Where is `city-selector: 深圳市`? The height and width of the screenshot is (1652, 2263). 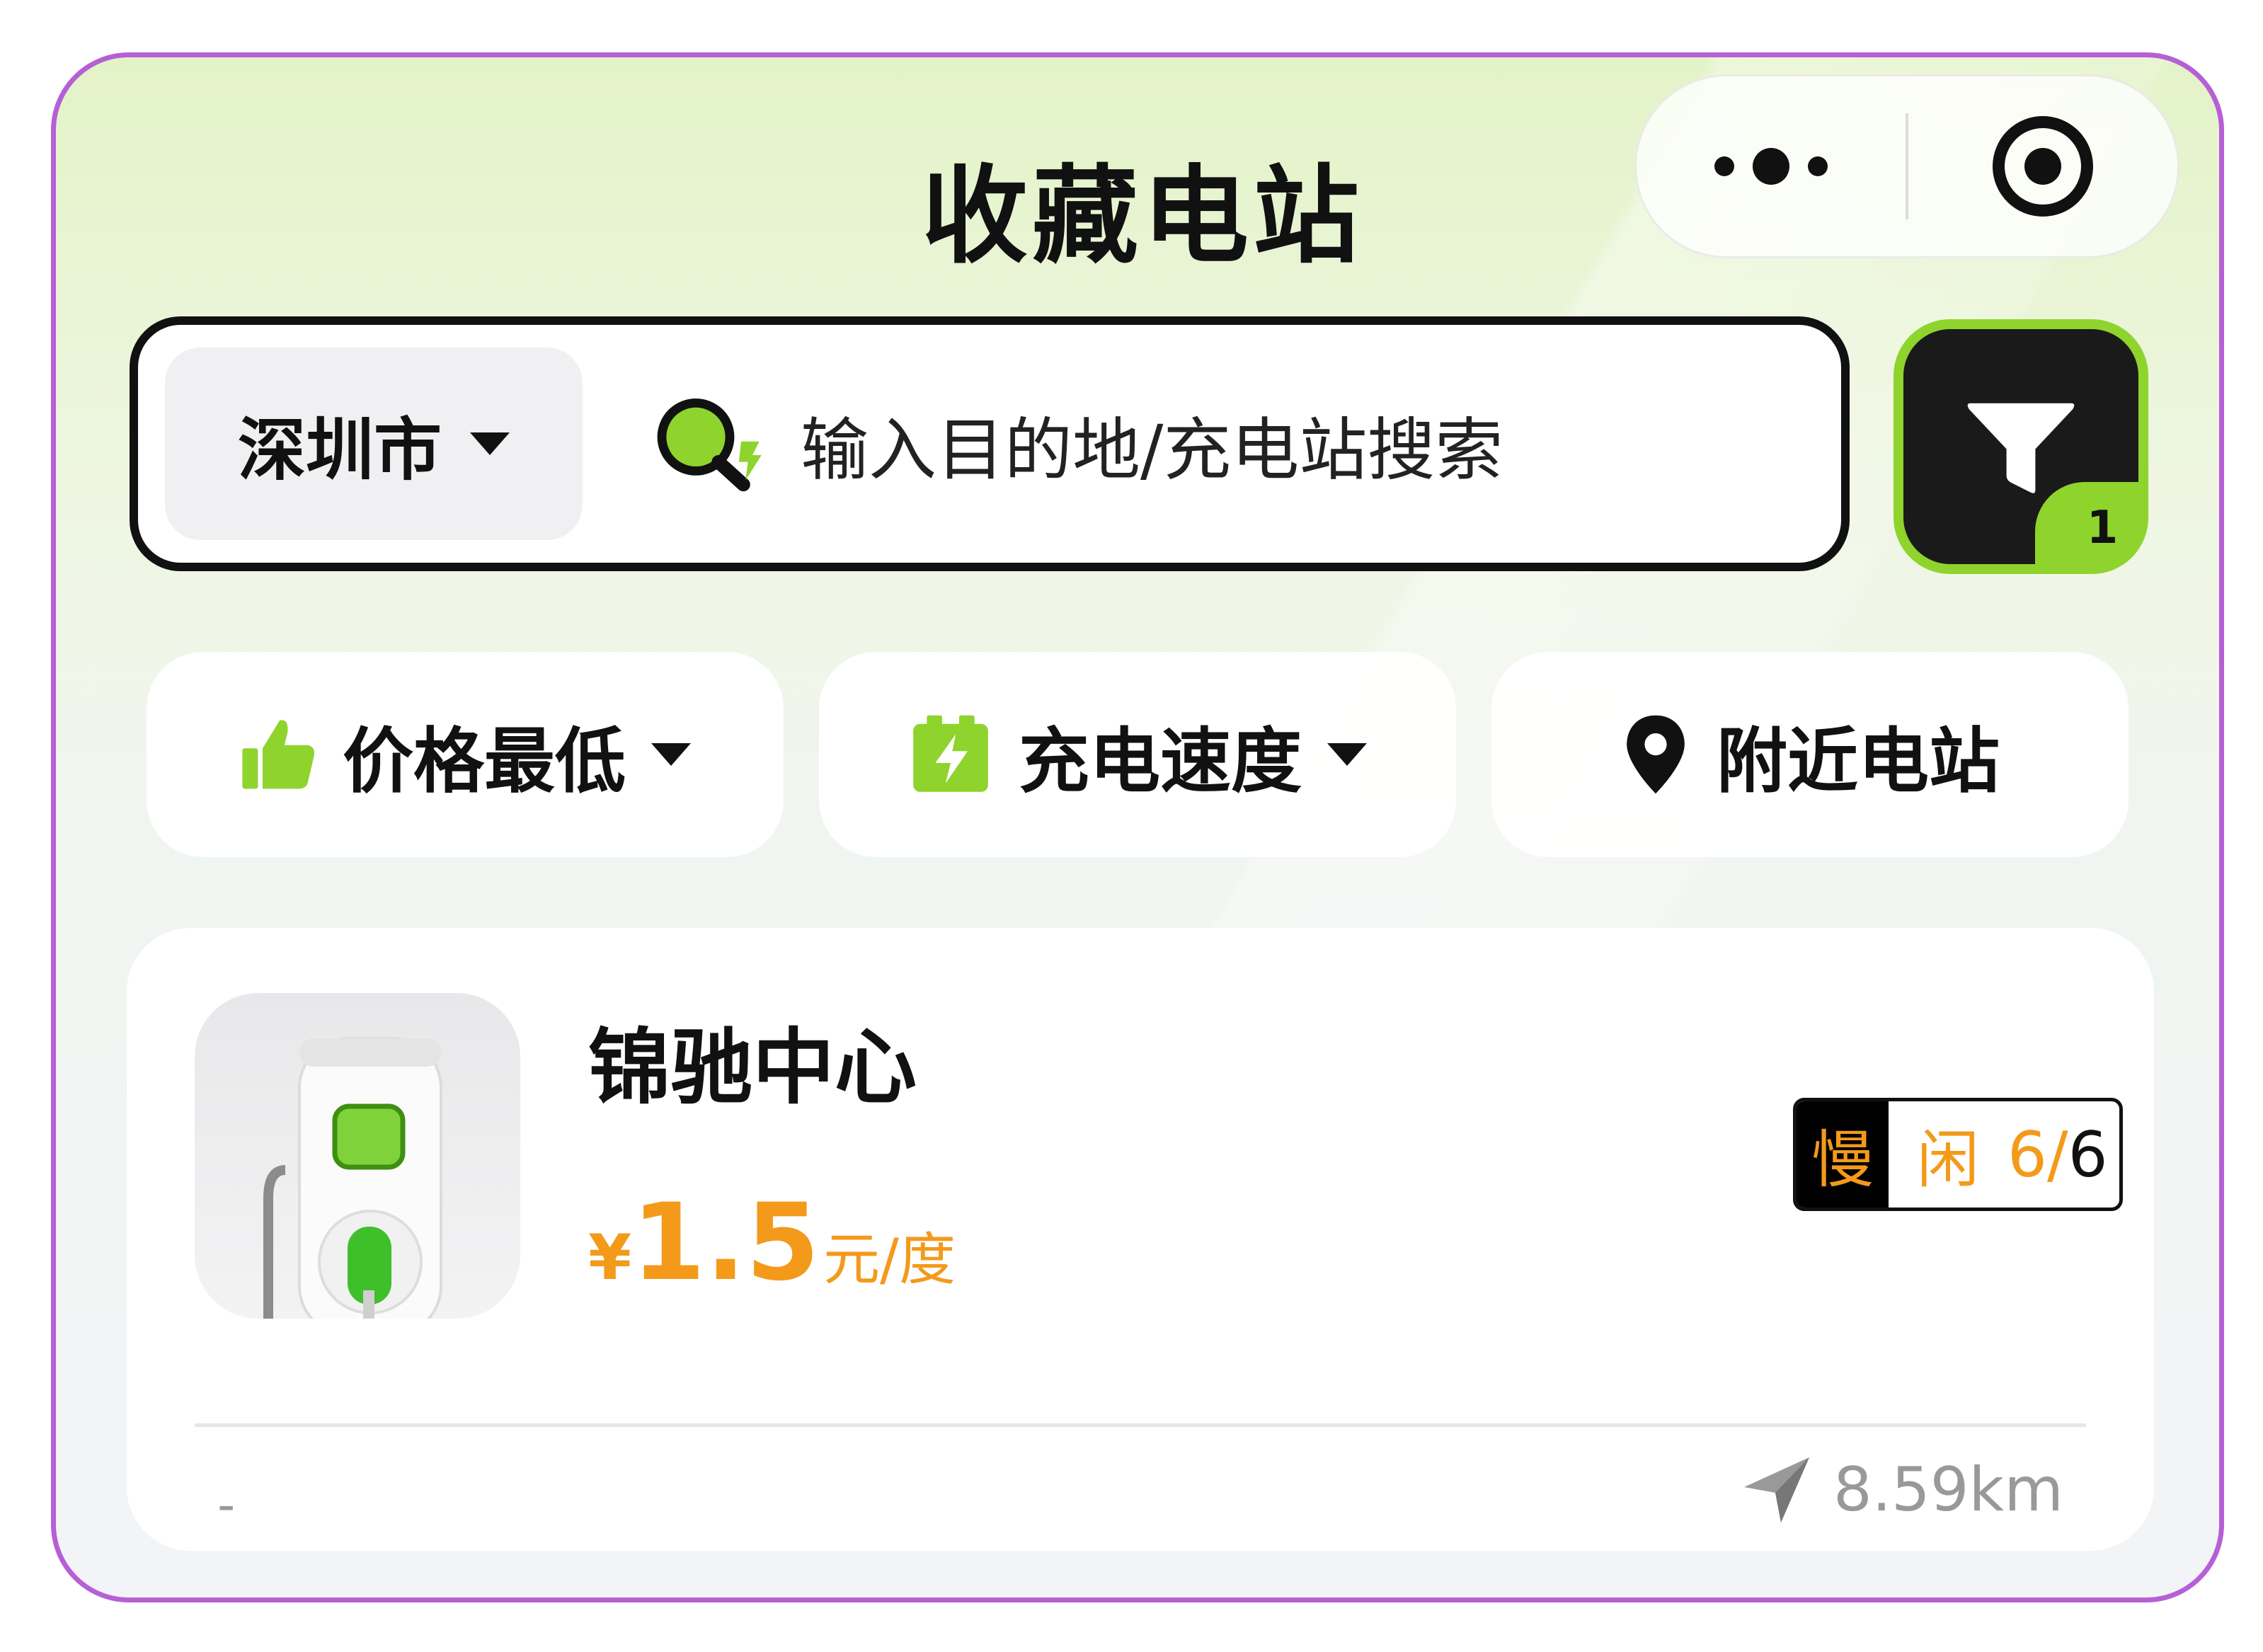
city-selector: 深圳市 is located at coordinates (374, 444).